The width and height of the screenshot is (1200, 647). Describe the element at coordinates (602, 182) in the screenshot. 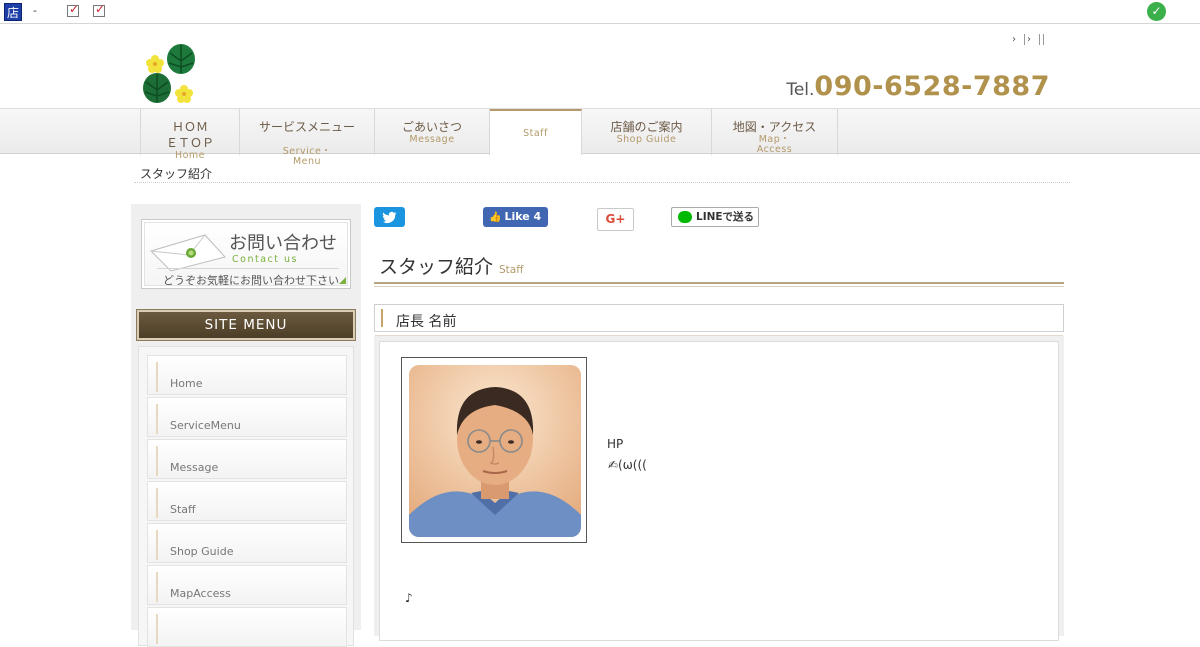

I see `breadcrumb-divider` at that location.